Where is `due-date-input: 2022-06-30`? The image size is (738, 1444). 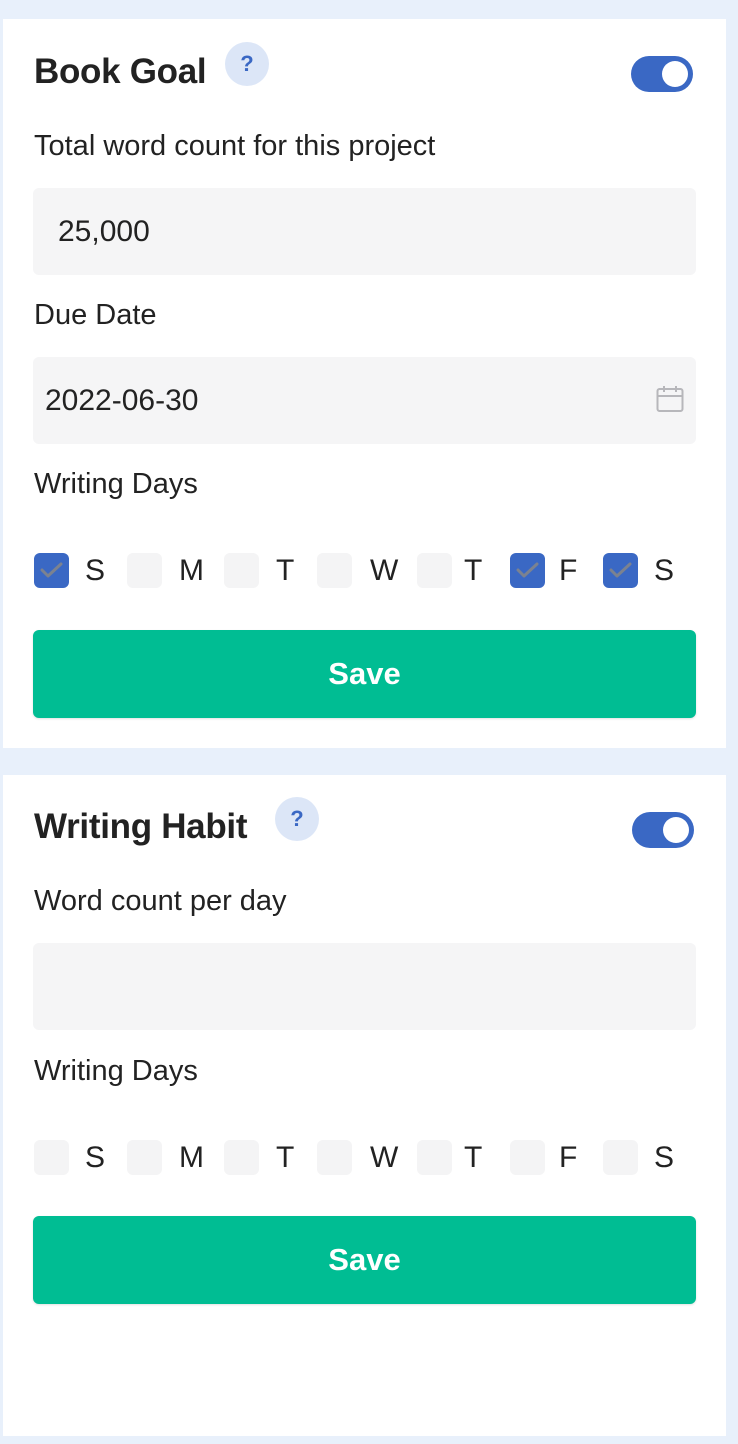 due-date-input: 2022-06-30 is located at coordinates (364, 400).